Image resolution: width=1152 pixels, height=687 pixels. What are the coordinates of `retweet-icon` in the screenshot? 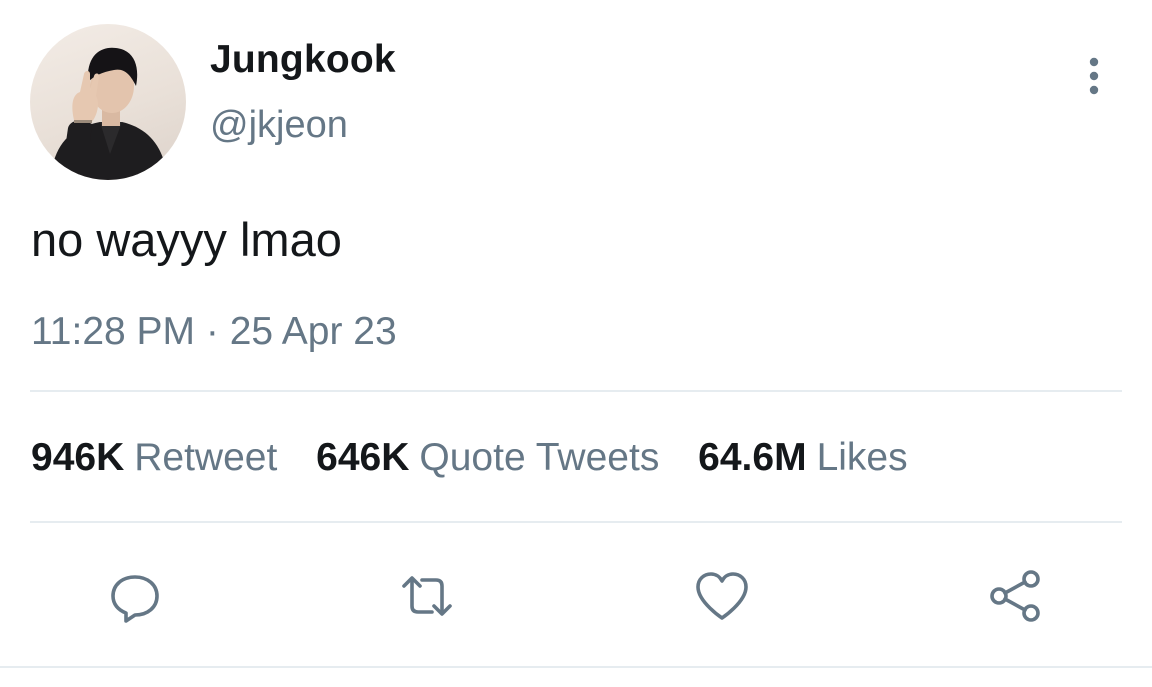 It's located at (427, 596).